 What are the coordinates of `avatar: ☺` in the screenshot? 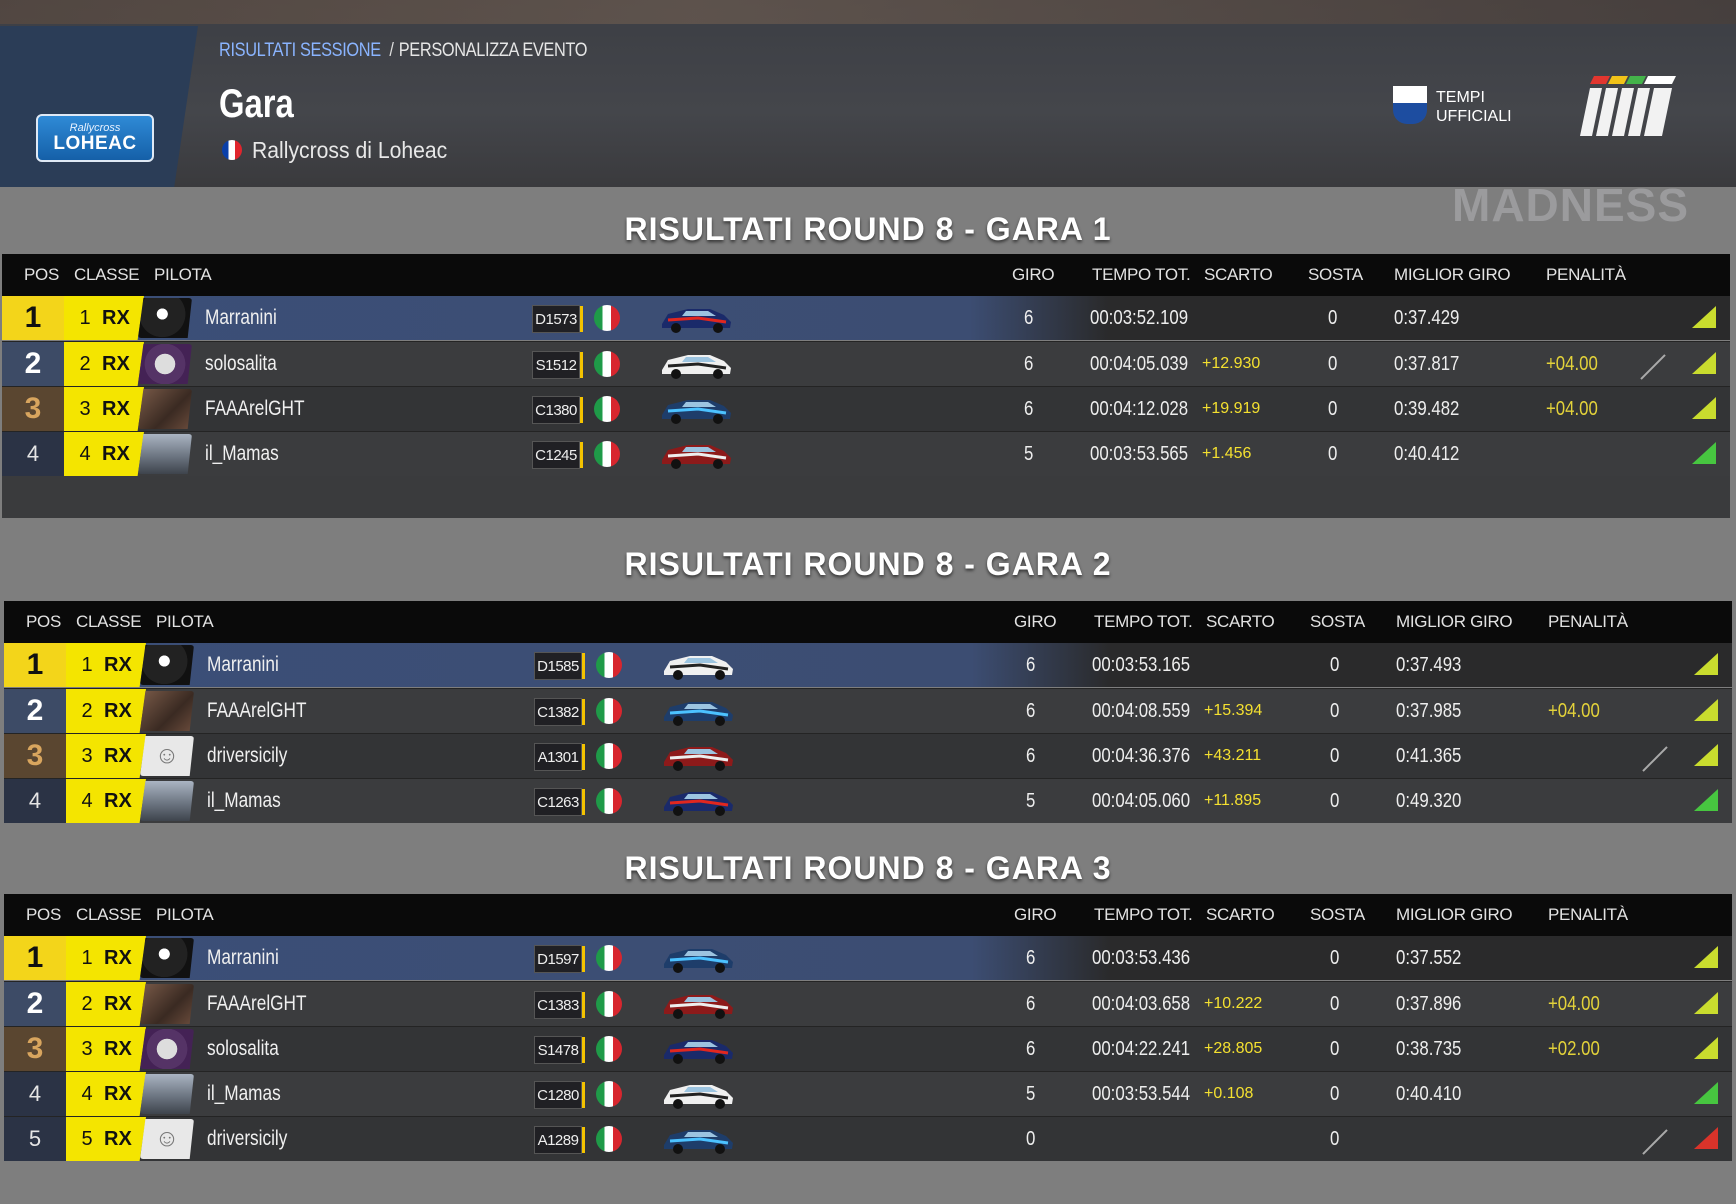 It's located at (167, 756).